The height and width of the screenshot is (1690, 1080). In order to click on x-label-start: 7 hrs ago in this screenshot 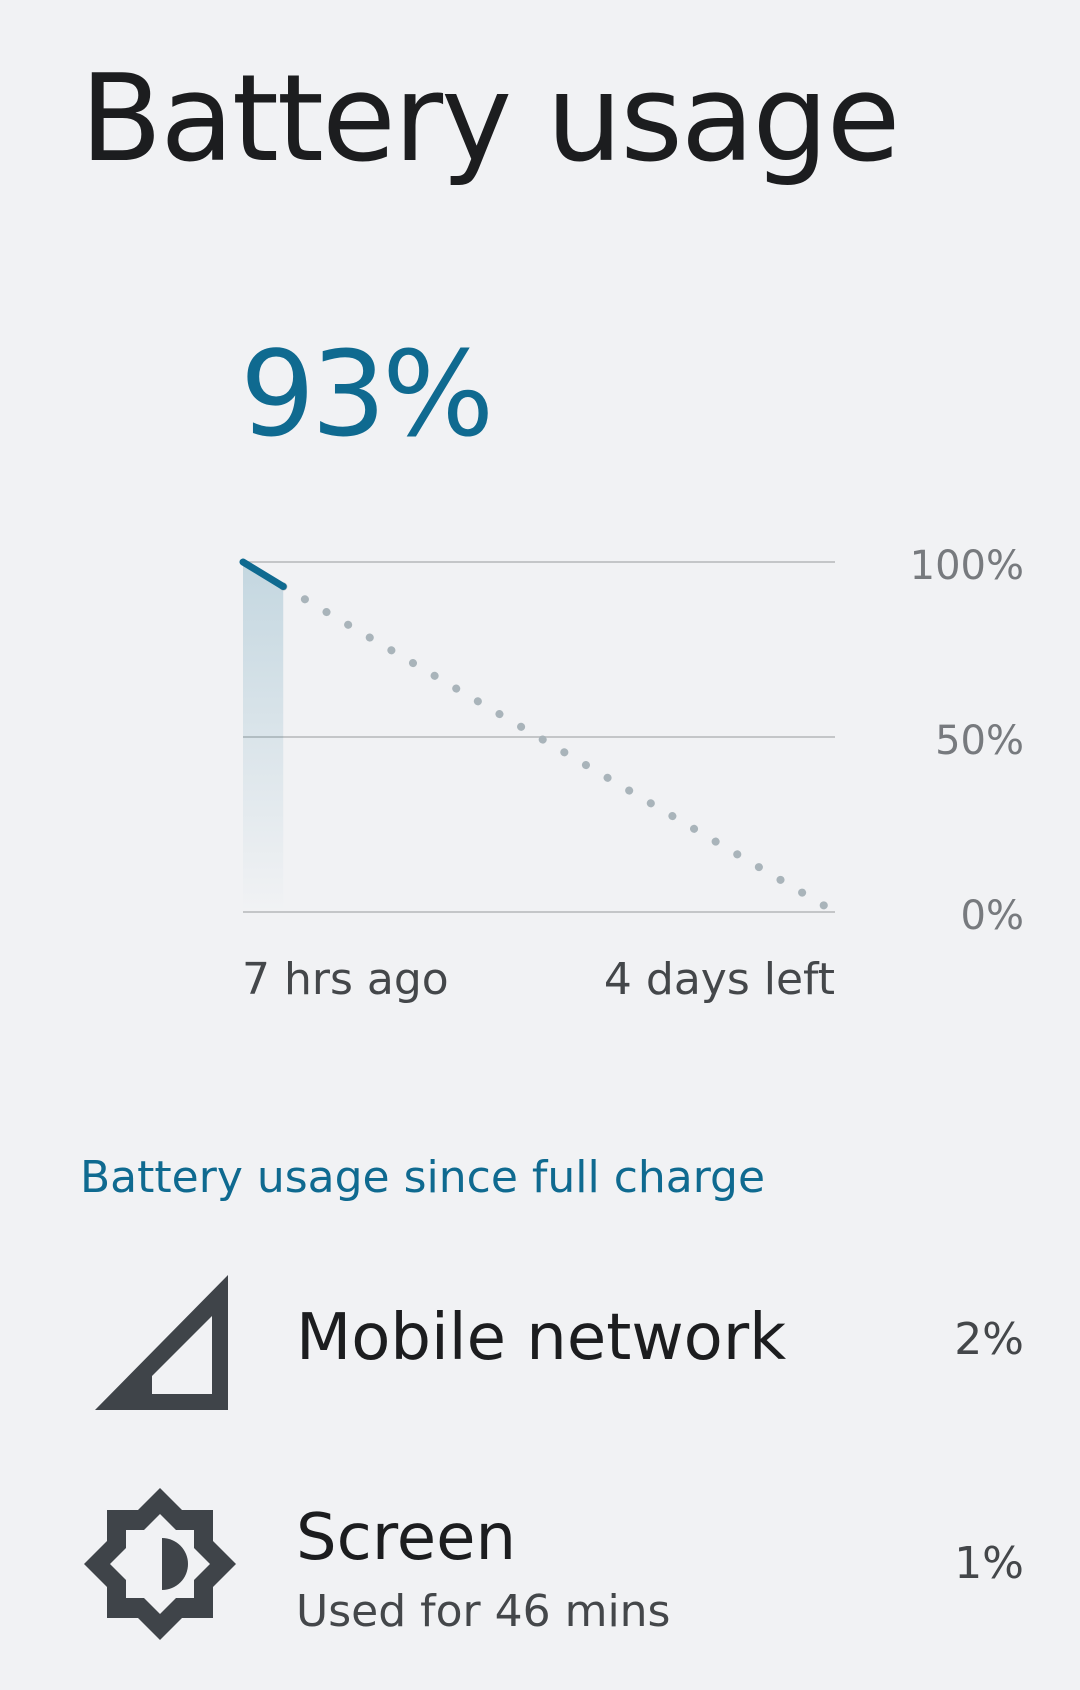, I will do `click(345, 979)`.